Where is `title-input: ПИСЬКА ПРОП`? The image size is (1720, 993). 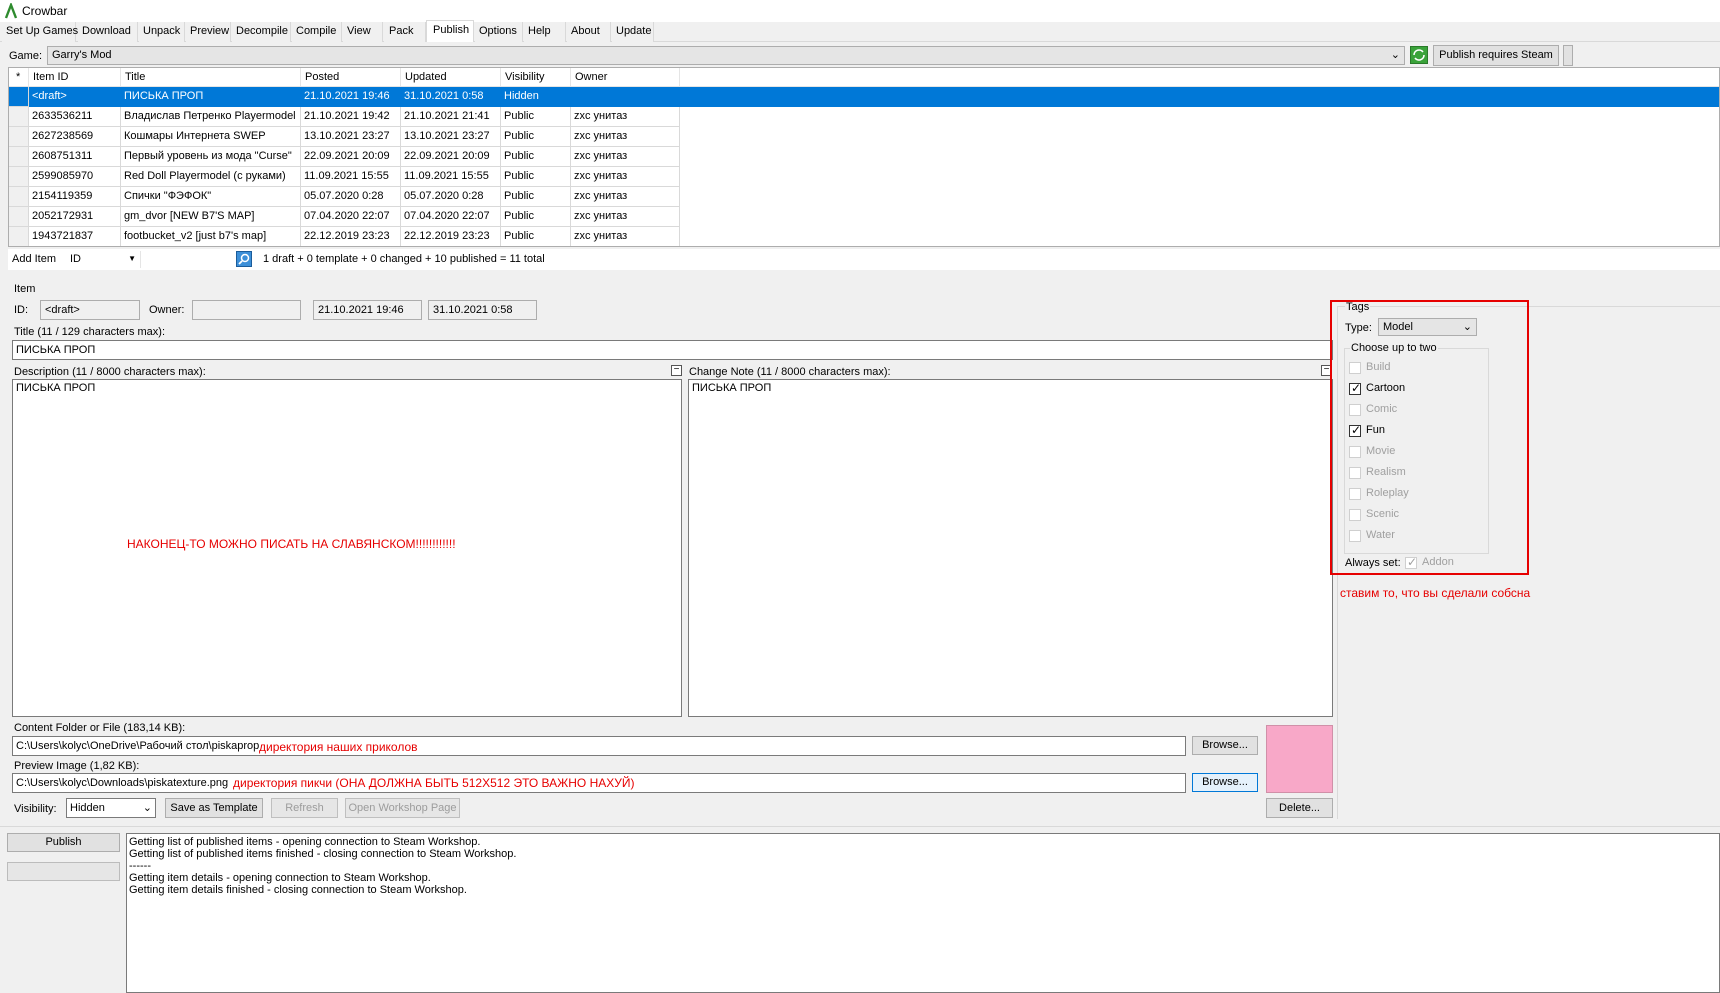 title-input: ПИСЬКА ПРОП is located at coordinates (672, 350).